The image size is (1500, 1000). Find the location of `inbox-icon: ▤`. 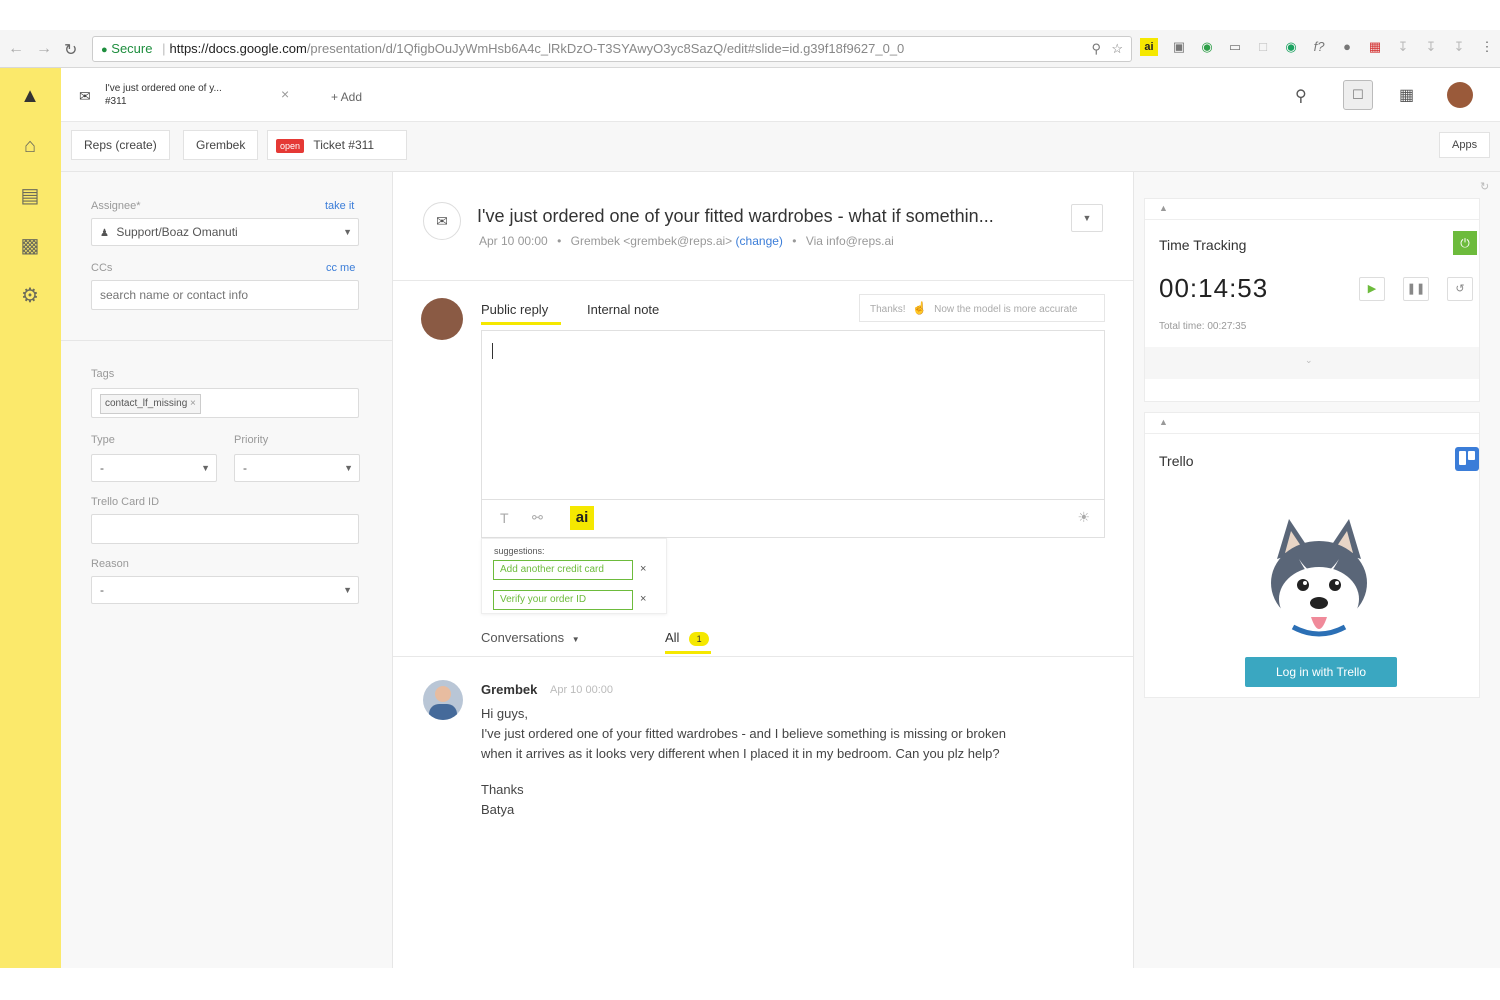

inbox-icon: ▤ is located at coordinates (30, 196).